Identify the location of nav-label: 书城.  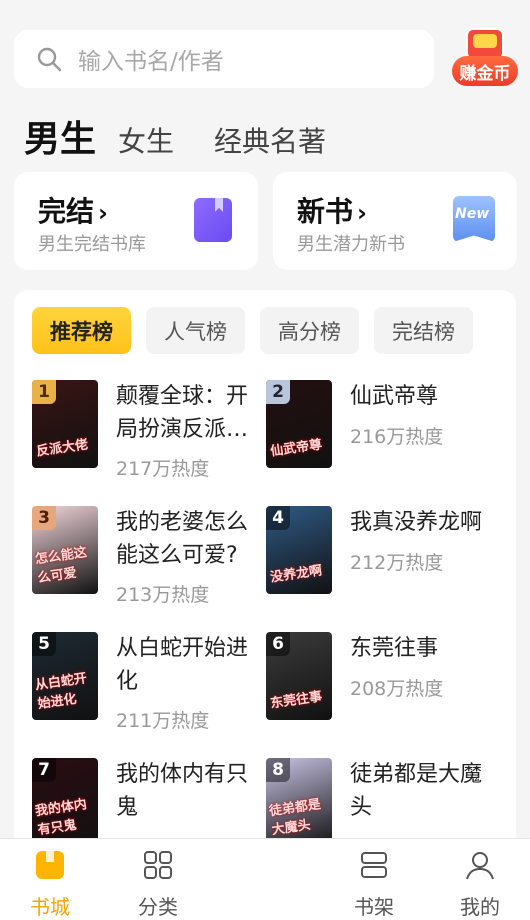
(50, 907).